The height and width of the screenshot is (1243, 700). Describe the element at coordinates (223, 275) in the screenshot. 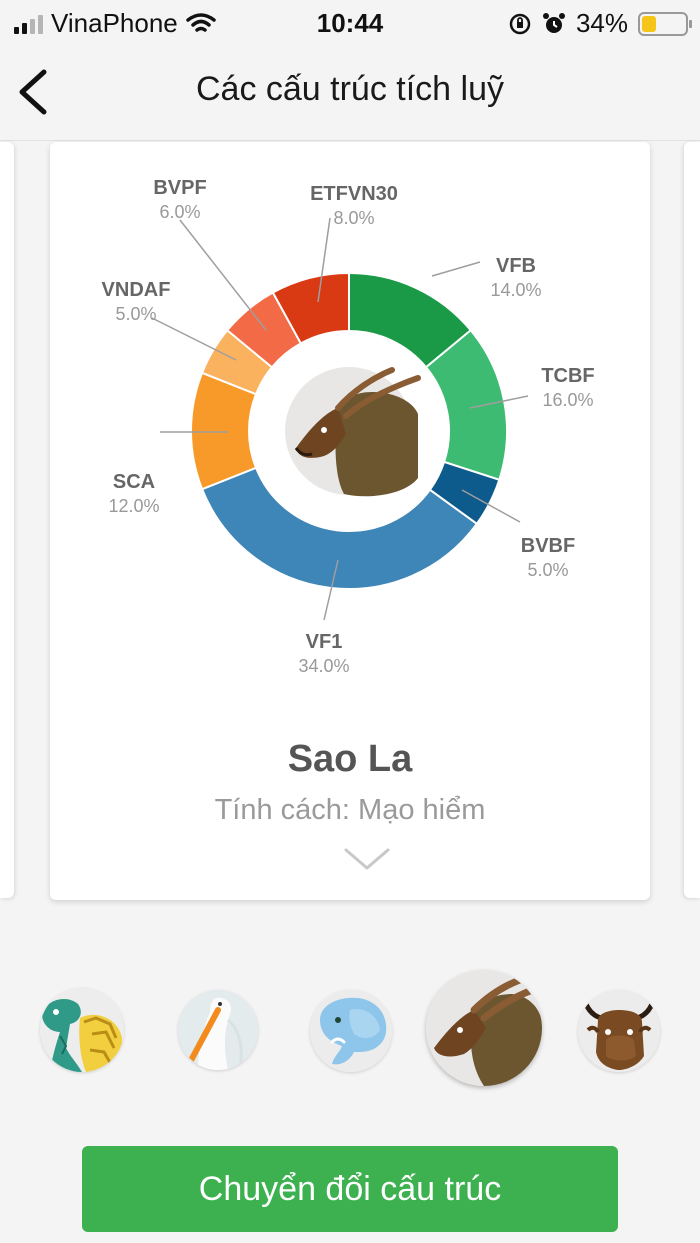

I see `leader-line-bvpf` at that location.